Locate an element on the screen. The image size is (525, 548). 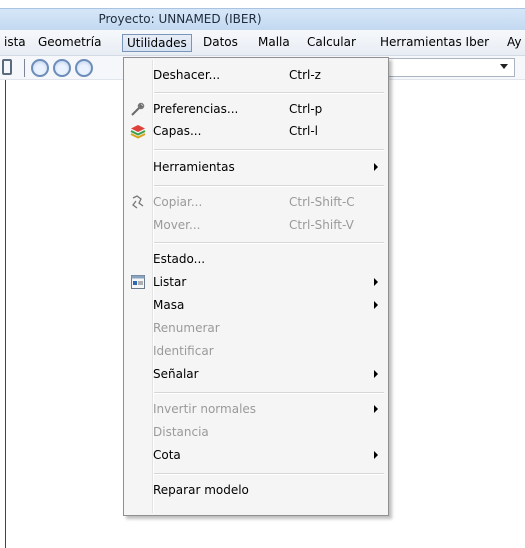
menu-item-herramientas: Herramientas is located at coordinates (256, 167).